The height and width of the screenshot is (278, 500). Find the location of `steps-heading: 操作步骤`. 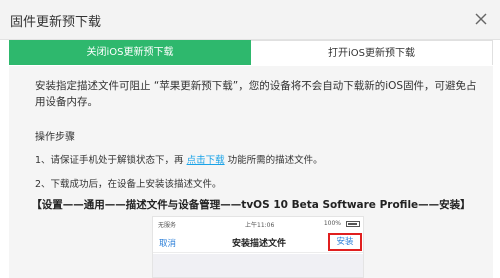

steps-heading: 操作步骤 is located at coordinates (55, 137).